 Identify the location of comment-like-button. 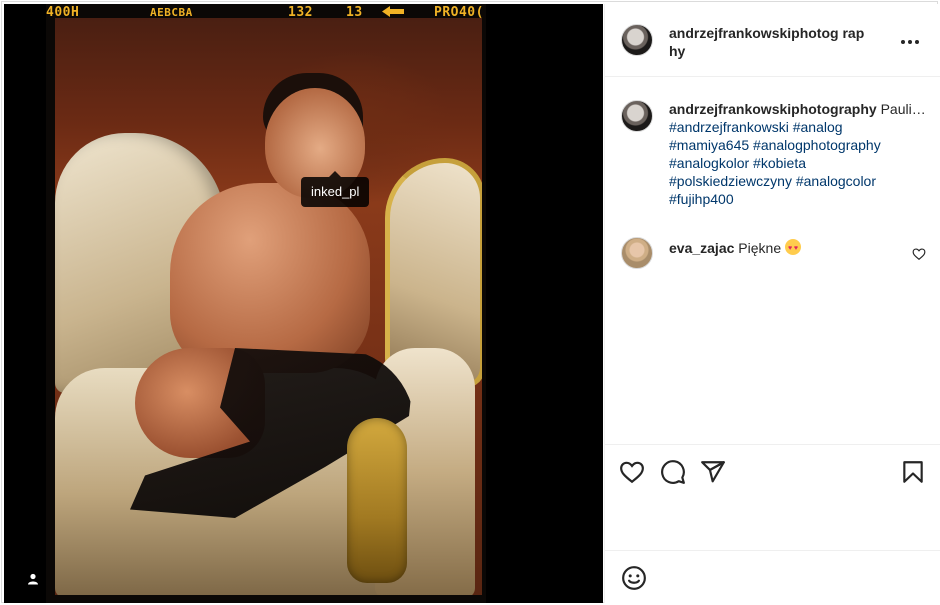
(919, 254).